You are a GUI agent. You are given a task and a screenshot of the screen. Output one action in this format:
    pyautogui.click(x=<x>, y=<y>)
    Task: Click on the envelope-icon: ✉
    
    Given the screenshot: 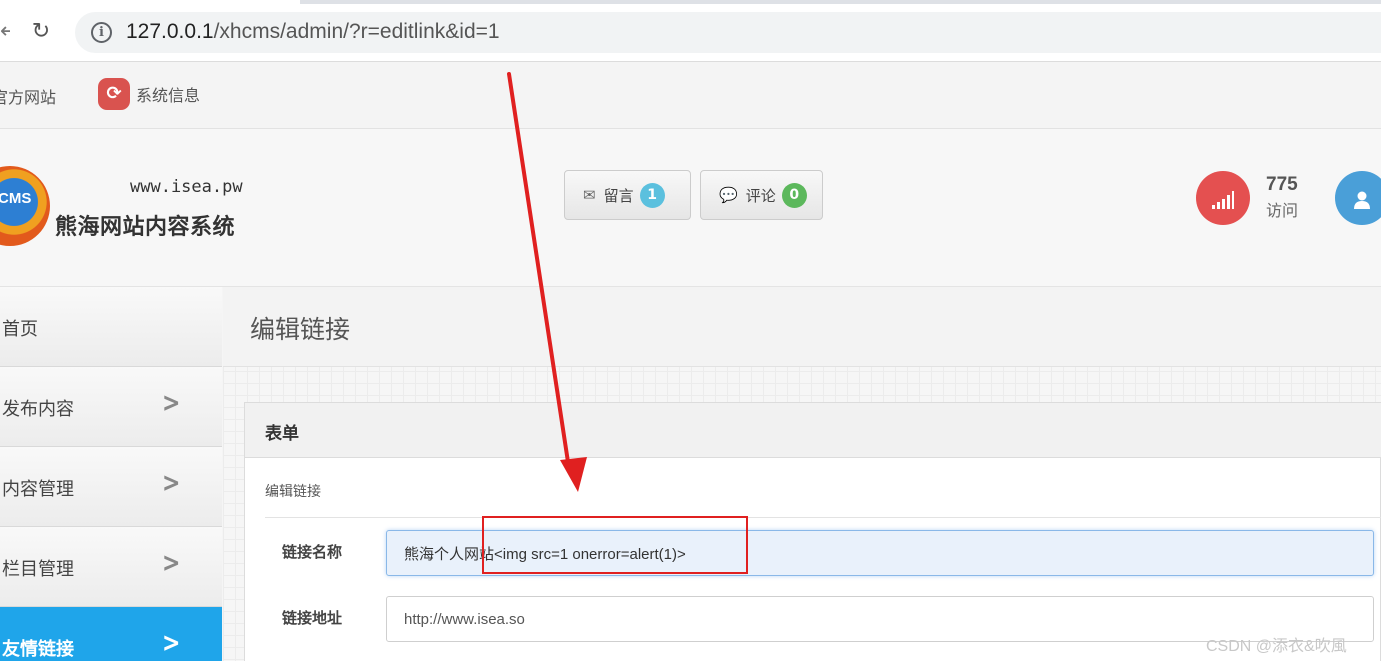 What is the action you would take?
    pyautogui.click(x=589, y=195)
    